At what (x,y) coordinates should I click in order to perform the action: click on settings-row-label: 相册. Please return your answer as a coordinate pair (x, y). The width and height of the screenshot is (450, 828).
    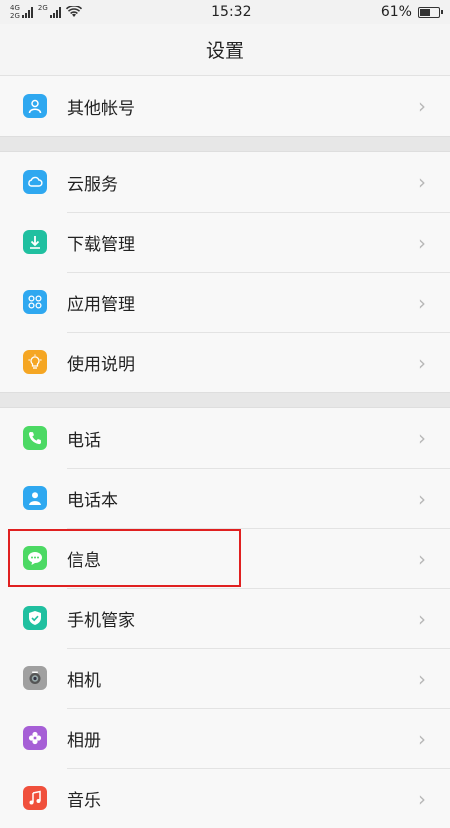
    Looking at the image, I should click on (84, 741).